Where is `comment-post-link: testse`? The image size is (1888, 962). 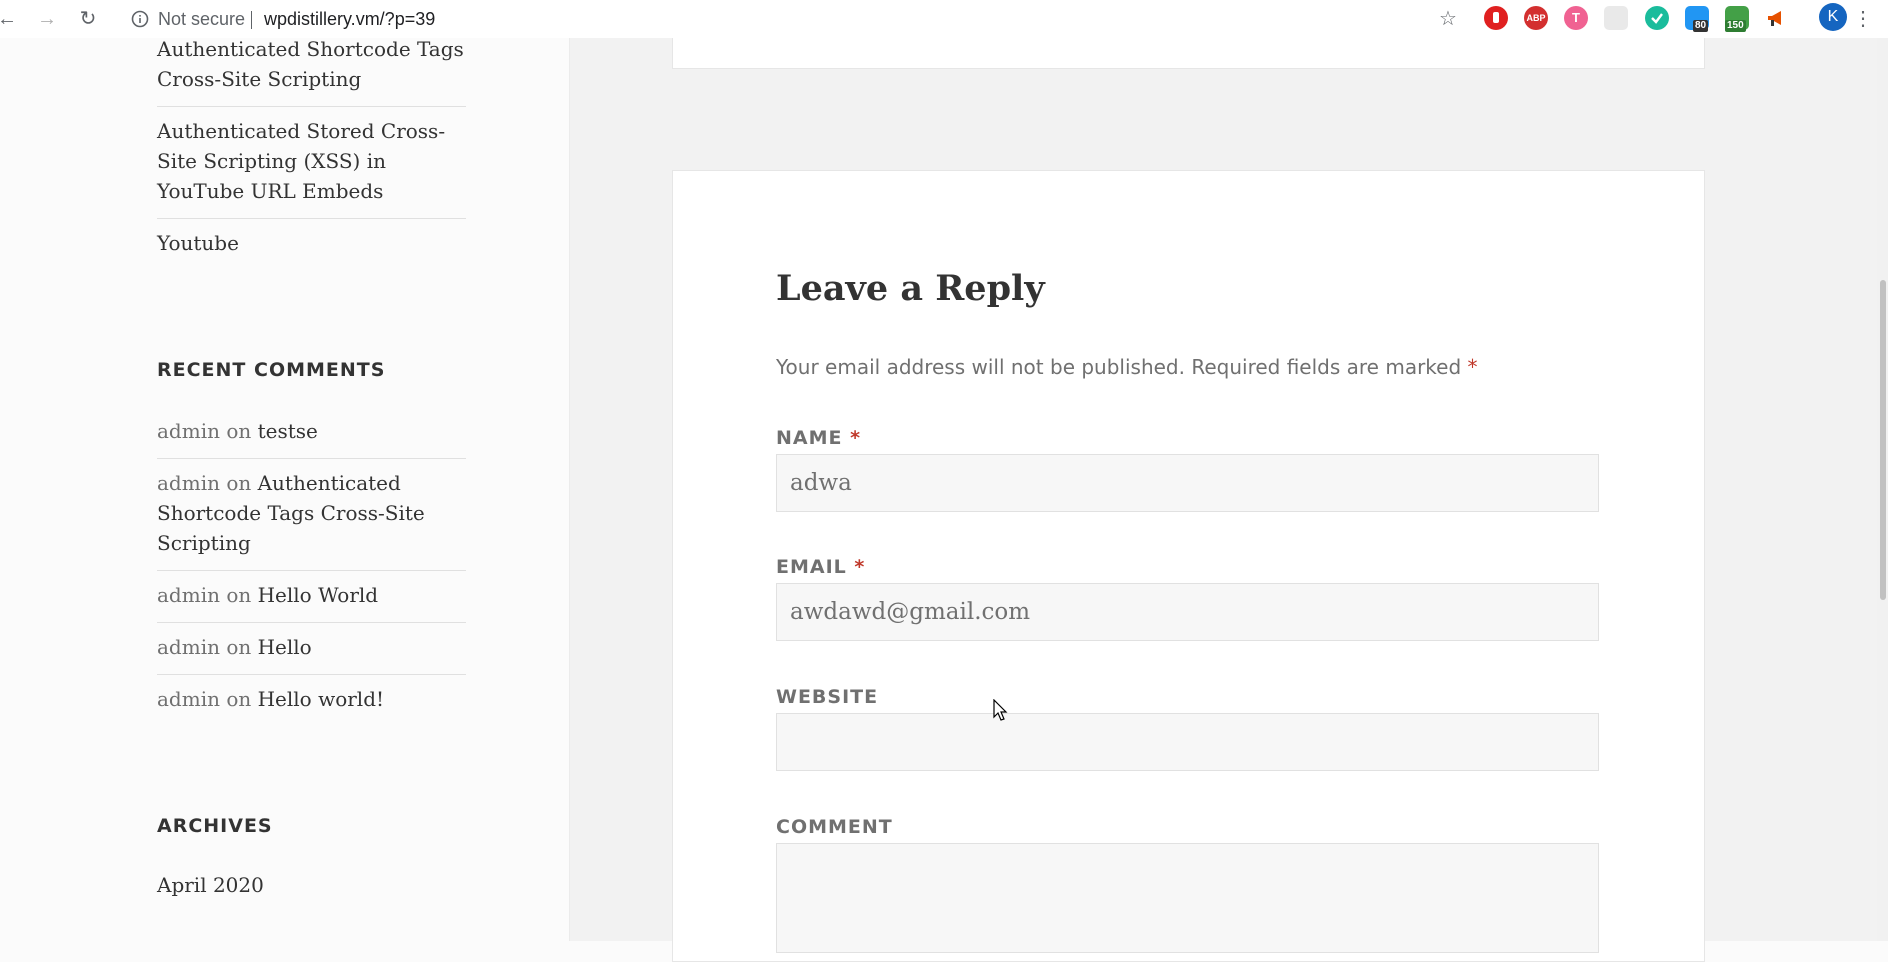 comment-post-link: testse is located at coordinates (288, 431).